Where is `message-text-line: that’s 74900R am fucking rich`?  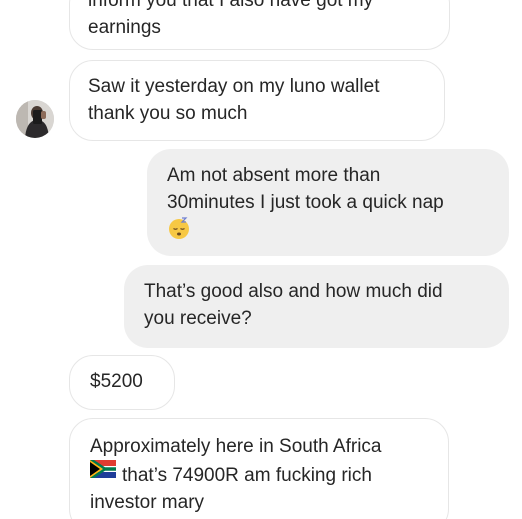
message-text-line: that’s 74900R am fucking rich is located at coordinates (247, 475).